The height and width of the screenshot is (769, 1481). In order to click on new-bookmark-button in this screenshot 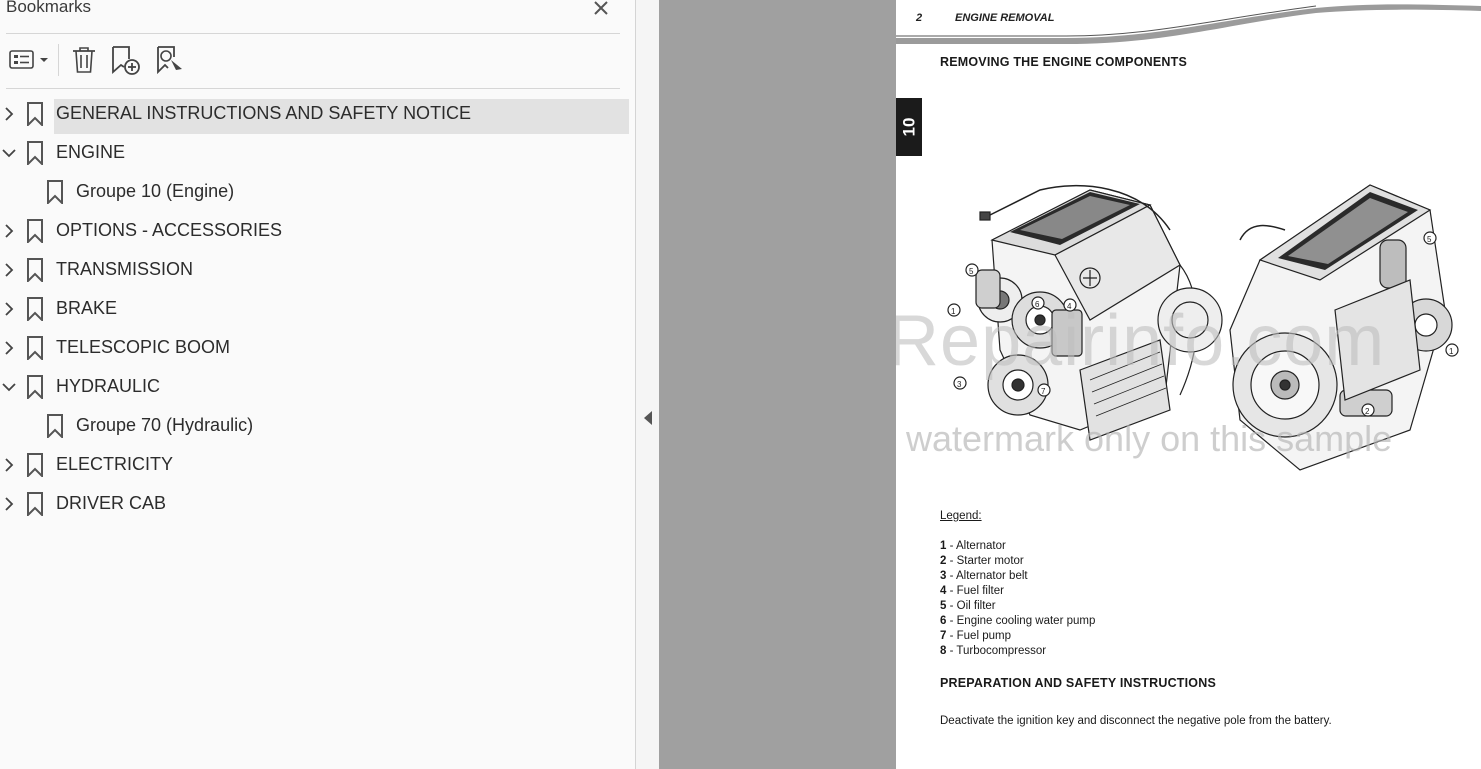, I will do `click(126, 60)`.